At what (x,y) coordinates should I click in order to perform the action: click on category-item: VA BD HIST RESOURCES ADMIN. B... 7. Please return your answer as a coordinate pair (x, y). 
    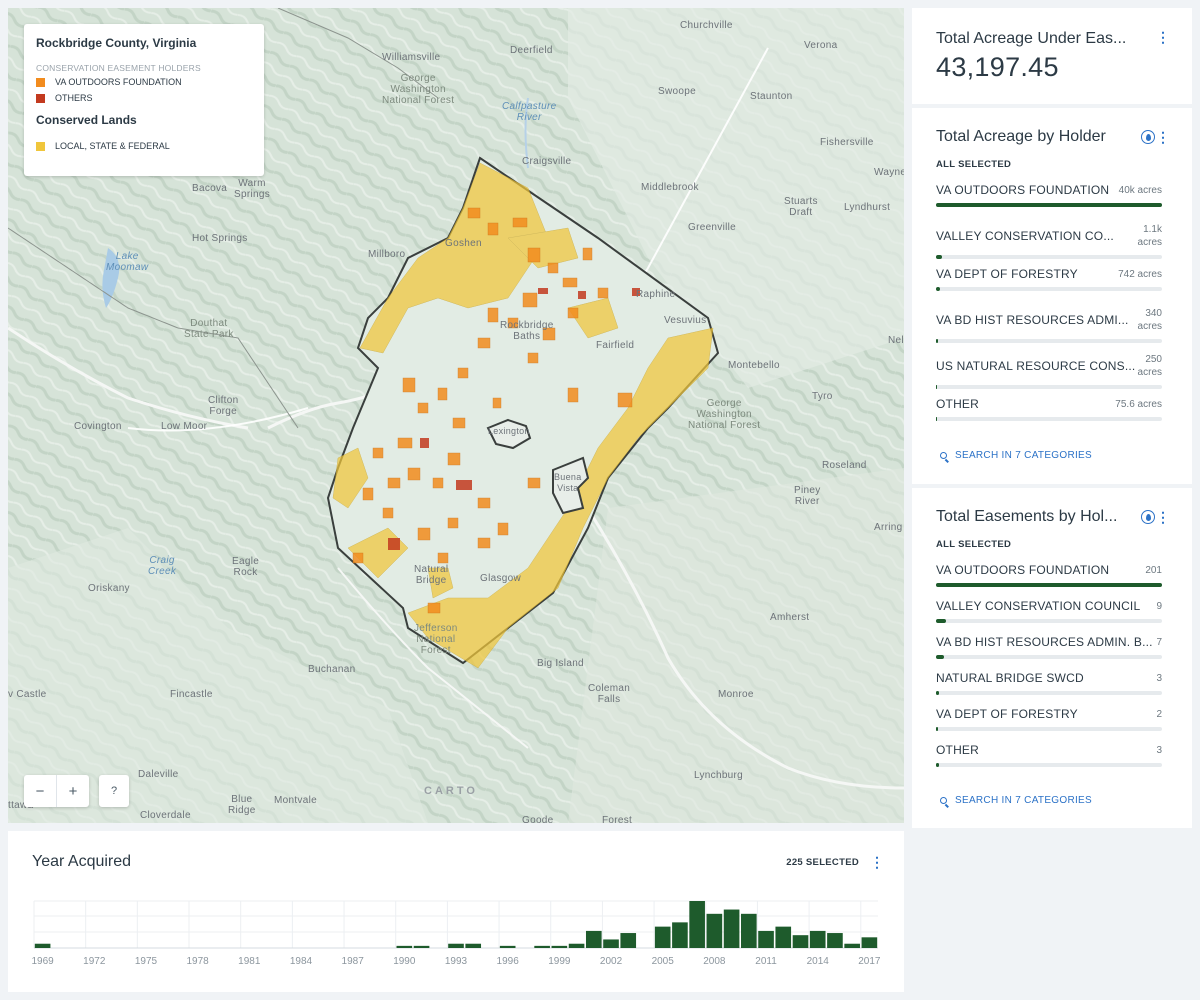
    Looking at the image, I should click on (1049, 647).